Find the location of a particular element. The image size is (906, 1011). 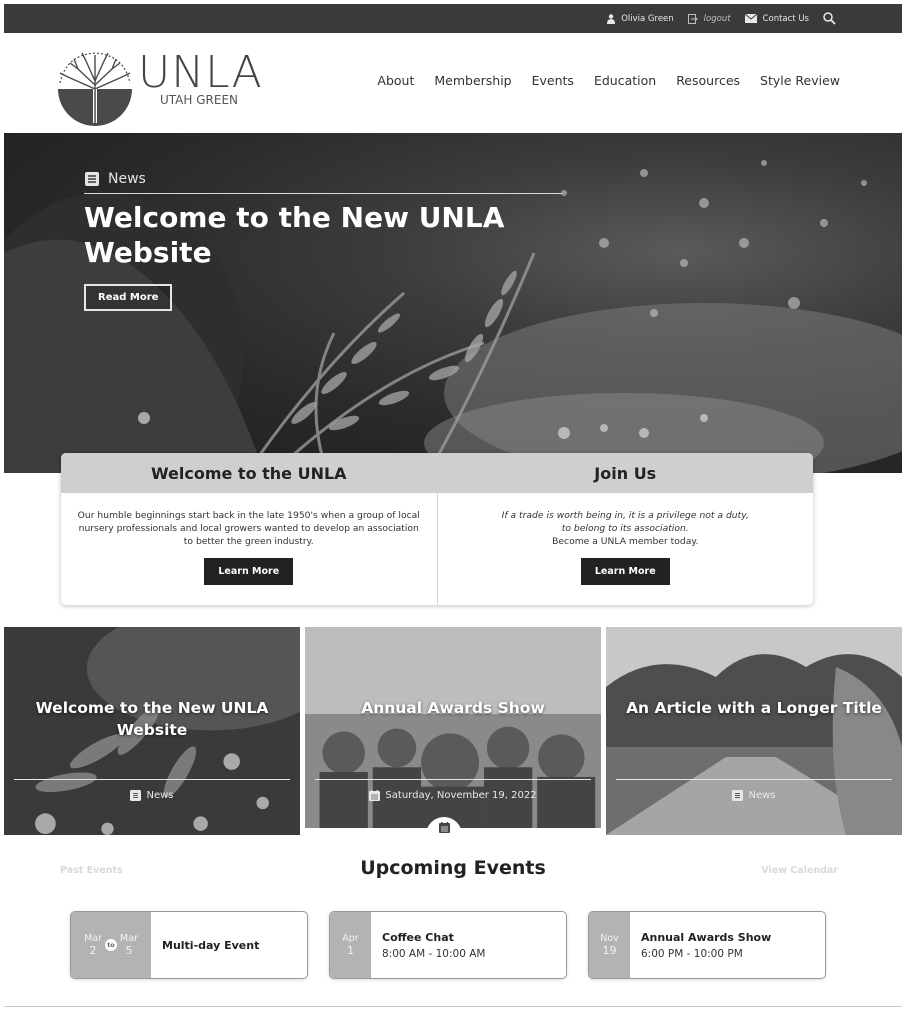

site-logo: UNLA UTAH GREEN is located at coordinates (159, 88).